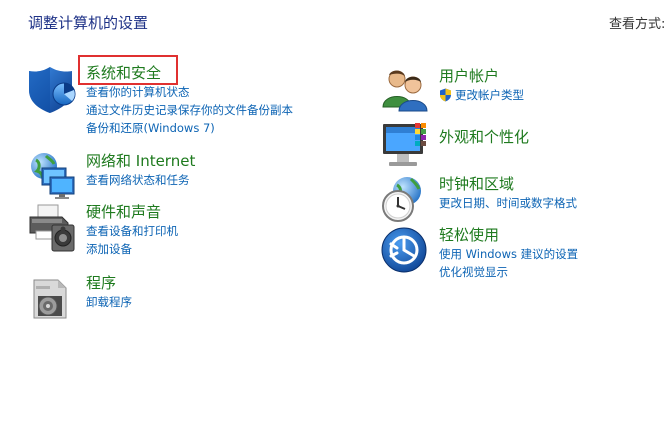 The height and width of the screenshot is (431, 670). I want to click on link-uninstall-program: 卸载程序, so click(109, 302).